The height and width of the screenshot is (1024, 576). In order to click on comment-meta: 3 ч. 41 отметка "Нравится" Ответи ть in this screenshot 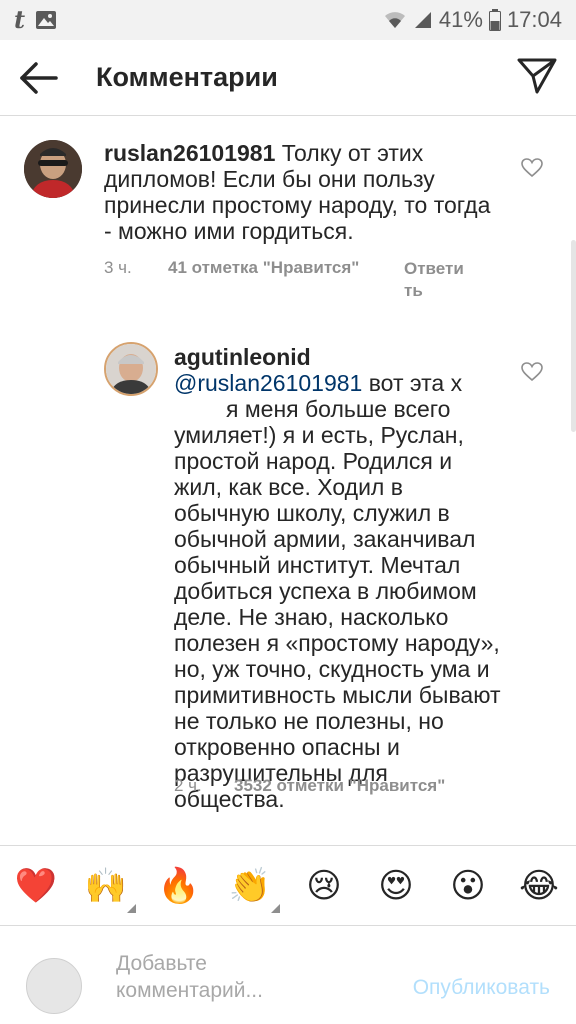, I will do `click(304, 280)`.